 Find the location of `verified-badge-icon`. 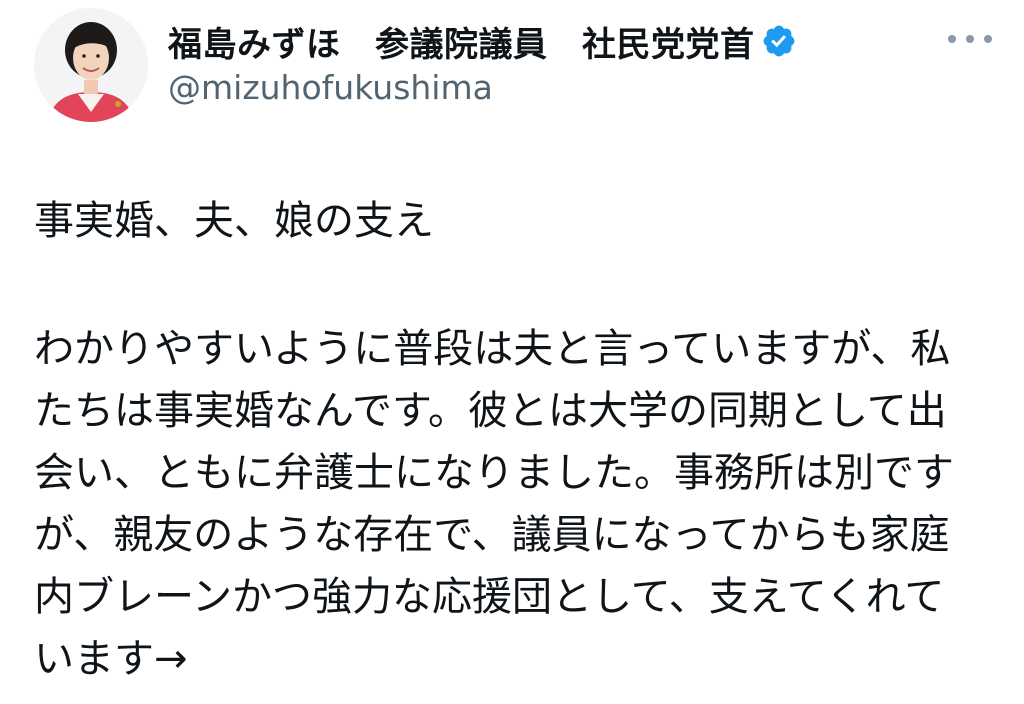

verified-badge-icon is located at coordinates (779, 41).